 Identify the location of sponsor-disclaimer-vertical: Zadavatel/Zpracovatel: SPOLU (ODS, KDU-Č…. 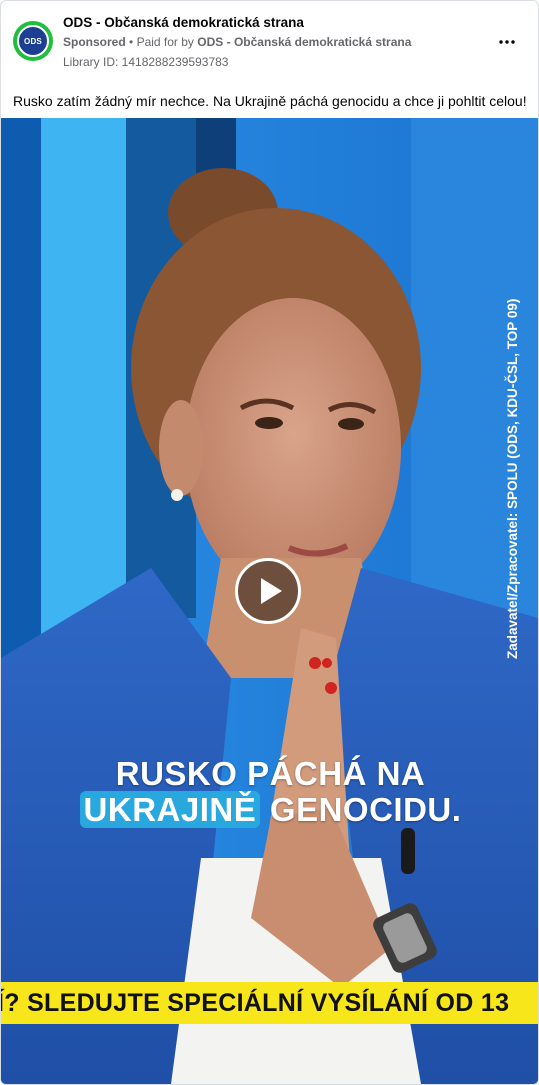
(512, 478).